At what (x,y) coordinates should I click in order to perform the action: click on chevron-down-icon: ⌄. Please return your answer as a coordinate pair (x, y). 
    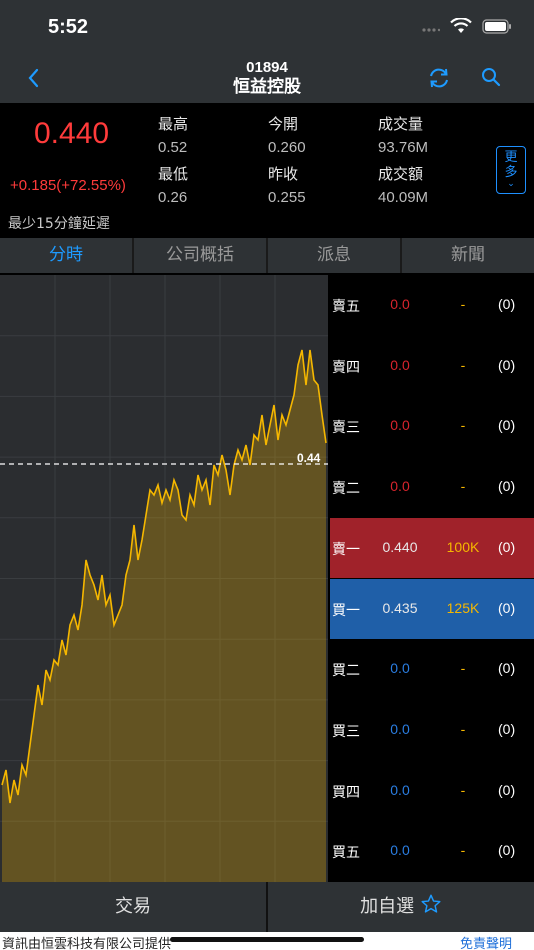
    Looking at the image, I should click on (511, 184).